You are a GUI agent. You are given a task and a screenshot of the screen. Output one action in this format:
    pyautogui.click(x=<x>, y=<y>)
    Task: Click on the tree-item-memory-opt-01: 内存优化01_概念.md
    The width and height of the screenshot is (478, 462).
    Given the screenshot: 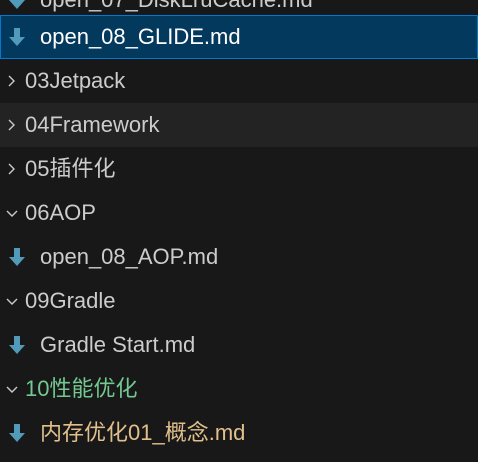 What is the action you would take?
    pyautogui.click(x=239, y=433)
    